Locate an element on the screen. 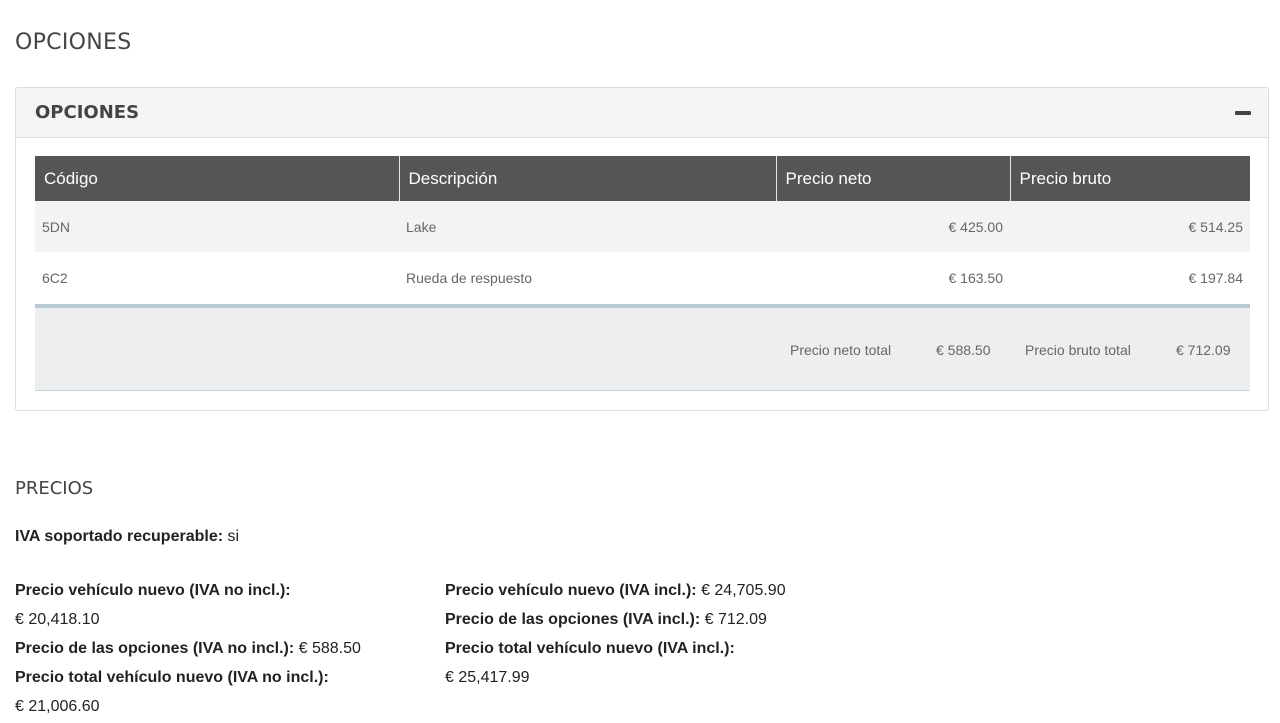 The height and width of the screenshot is (723, 1280). panel-header: OPCIONES is located at coordinates (642, 113).